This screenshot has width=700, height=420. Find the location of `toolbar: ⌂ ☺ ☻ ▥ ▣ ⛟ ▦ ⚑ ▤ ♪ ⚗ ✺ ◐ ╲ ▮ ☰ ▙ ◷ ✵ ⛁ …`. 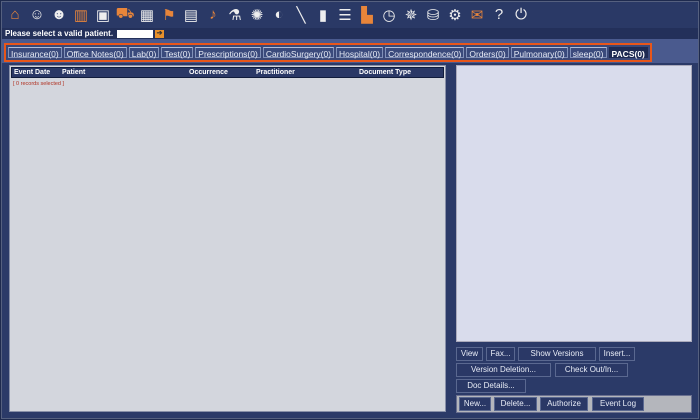

toolbar: ⌂ ☺ ☻ ▥ ▣ ⛟ ▦ ⚑ ▤ ♪ ⚗ ✺ ◐ ╲ ▮ ☰ ▙ ◷ ✵ ⛁ … is located at coordinates (350, 15).